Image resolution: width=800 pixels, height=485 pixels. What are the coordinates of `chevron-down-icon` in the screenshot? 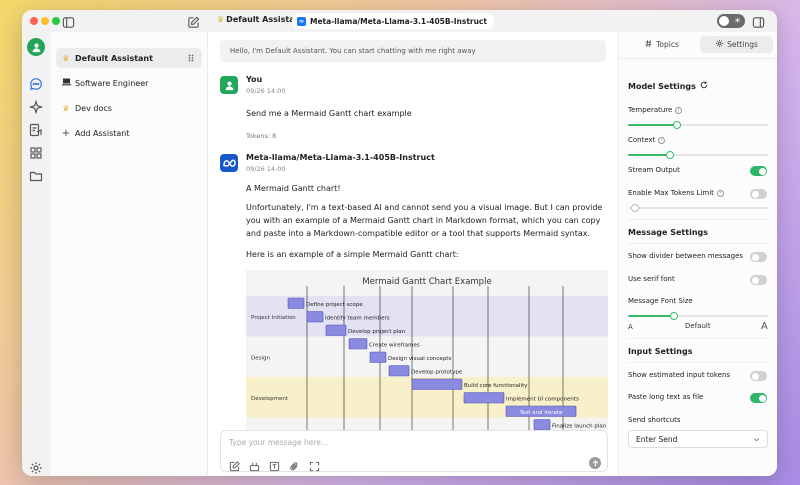 It's located at (756, 439).